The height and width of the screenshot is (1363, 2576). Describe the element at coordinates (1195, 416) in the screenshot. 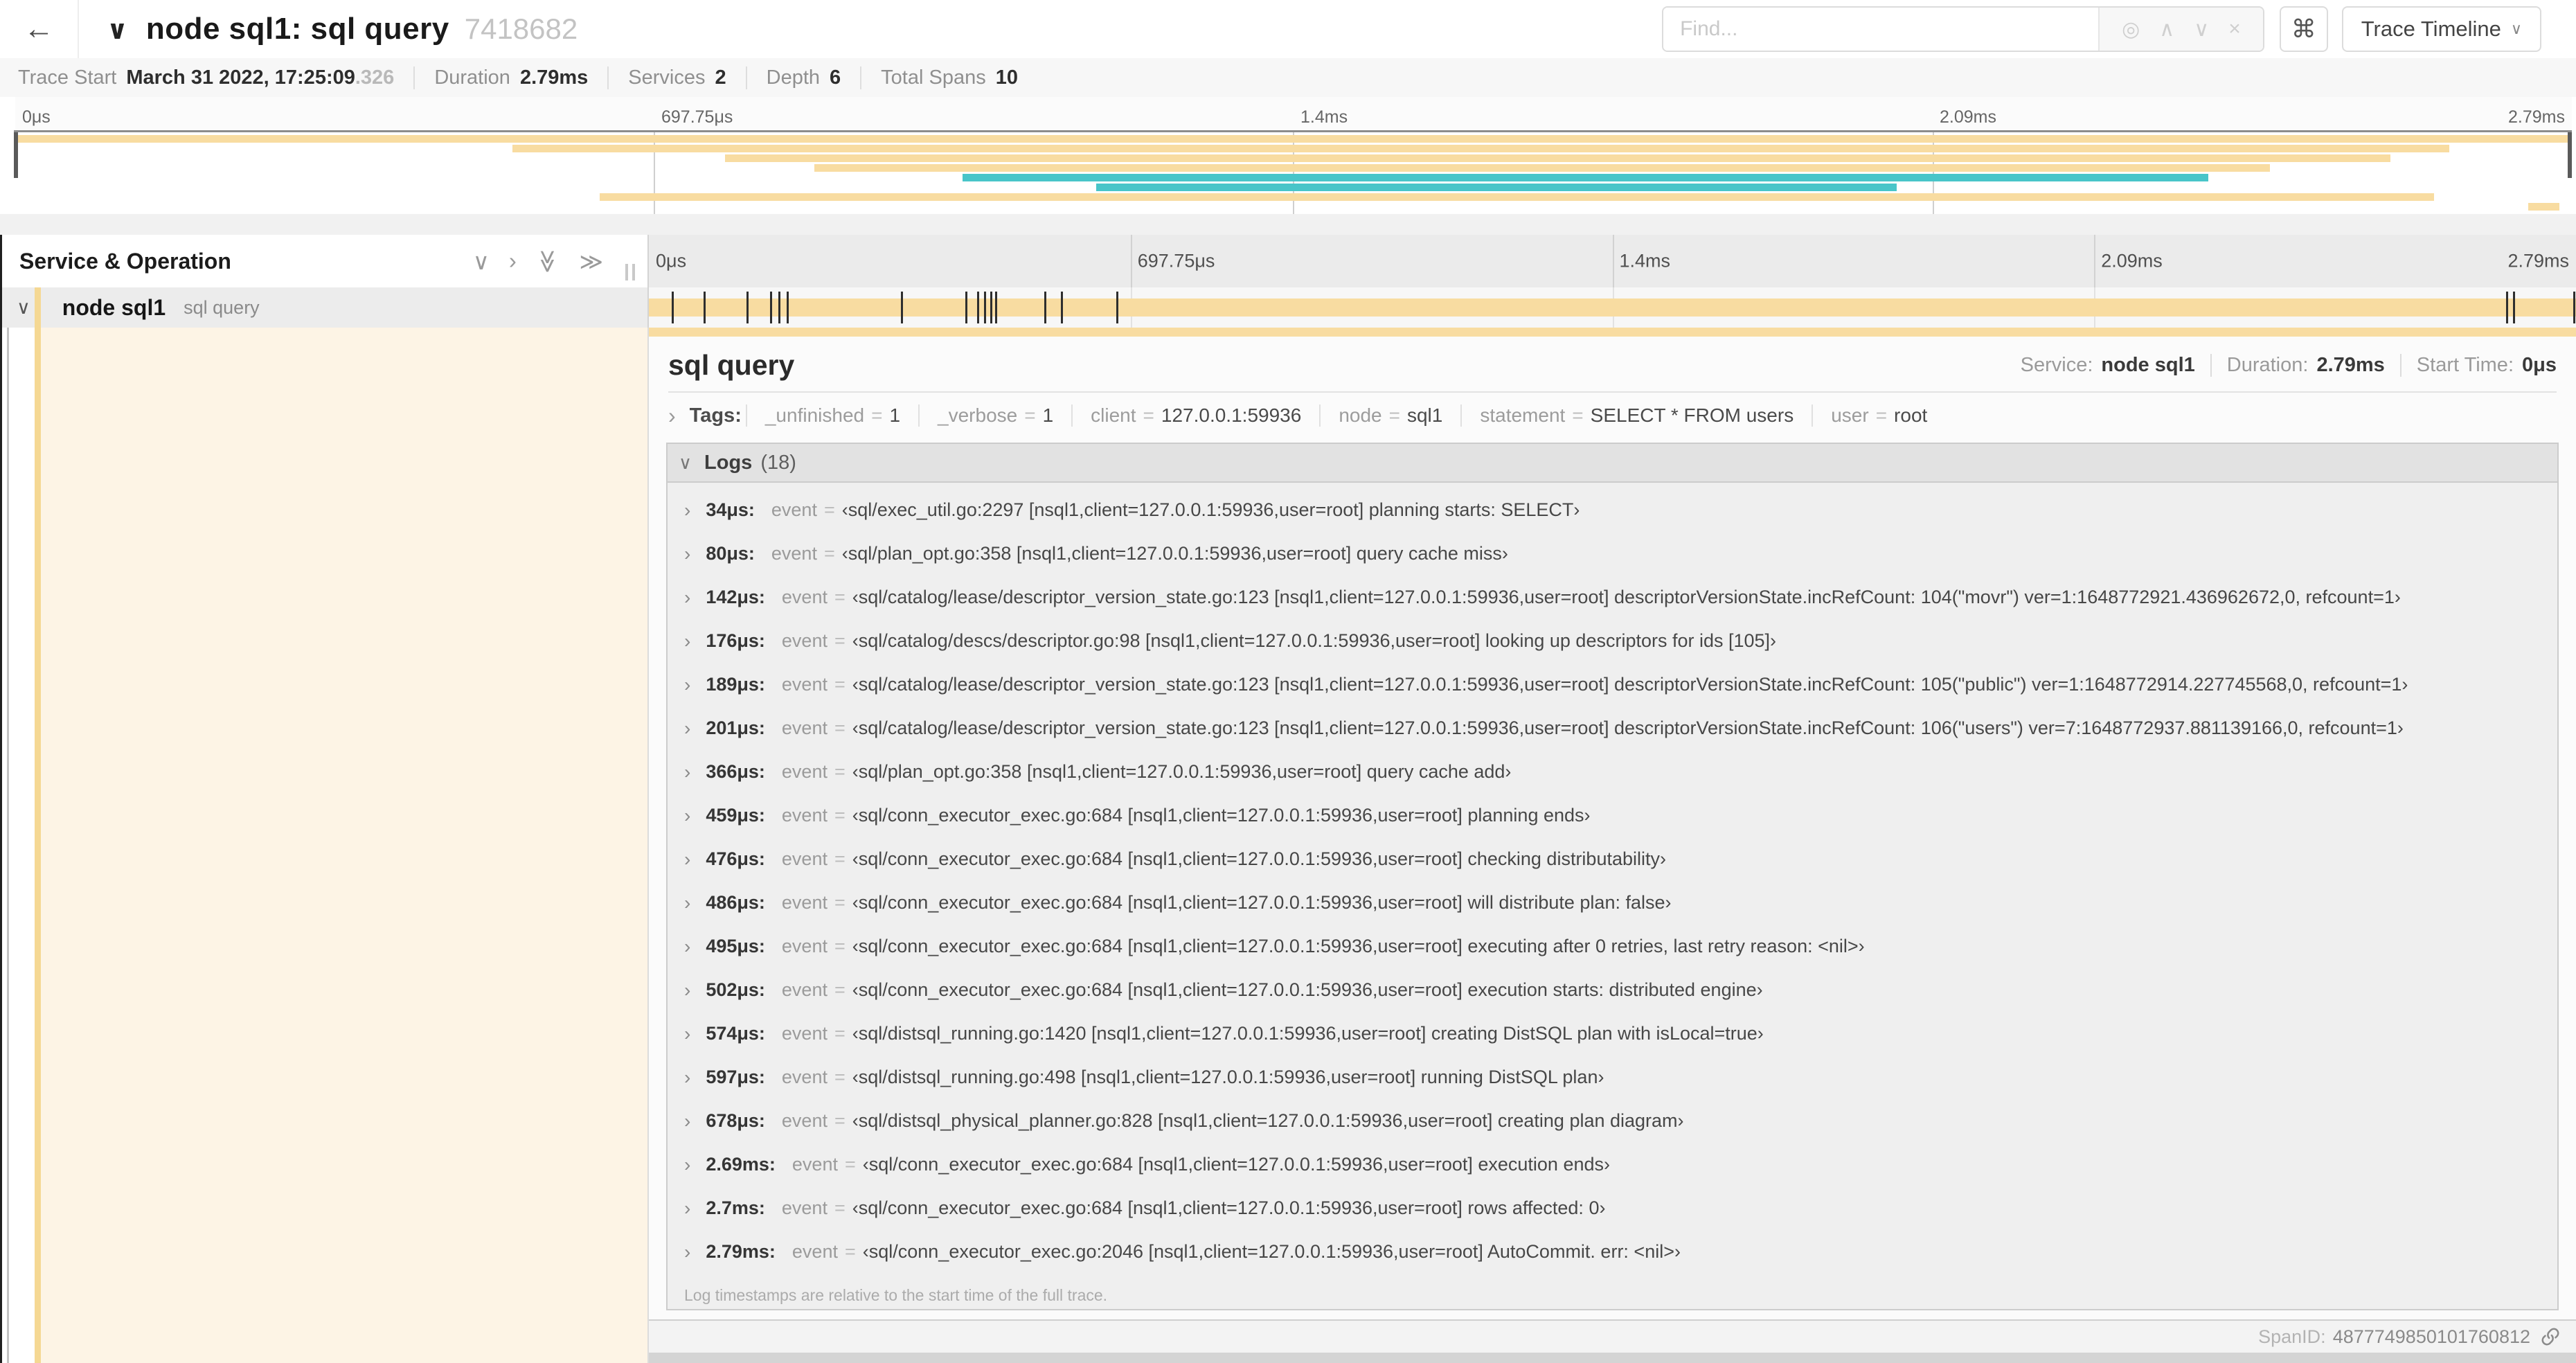

I see `tag-item: client = 127.0.0.1:59936` at that location.